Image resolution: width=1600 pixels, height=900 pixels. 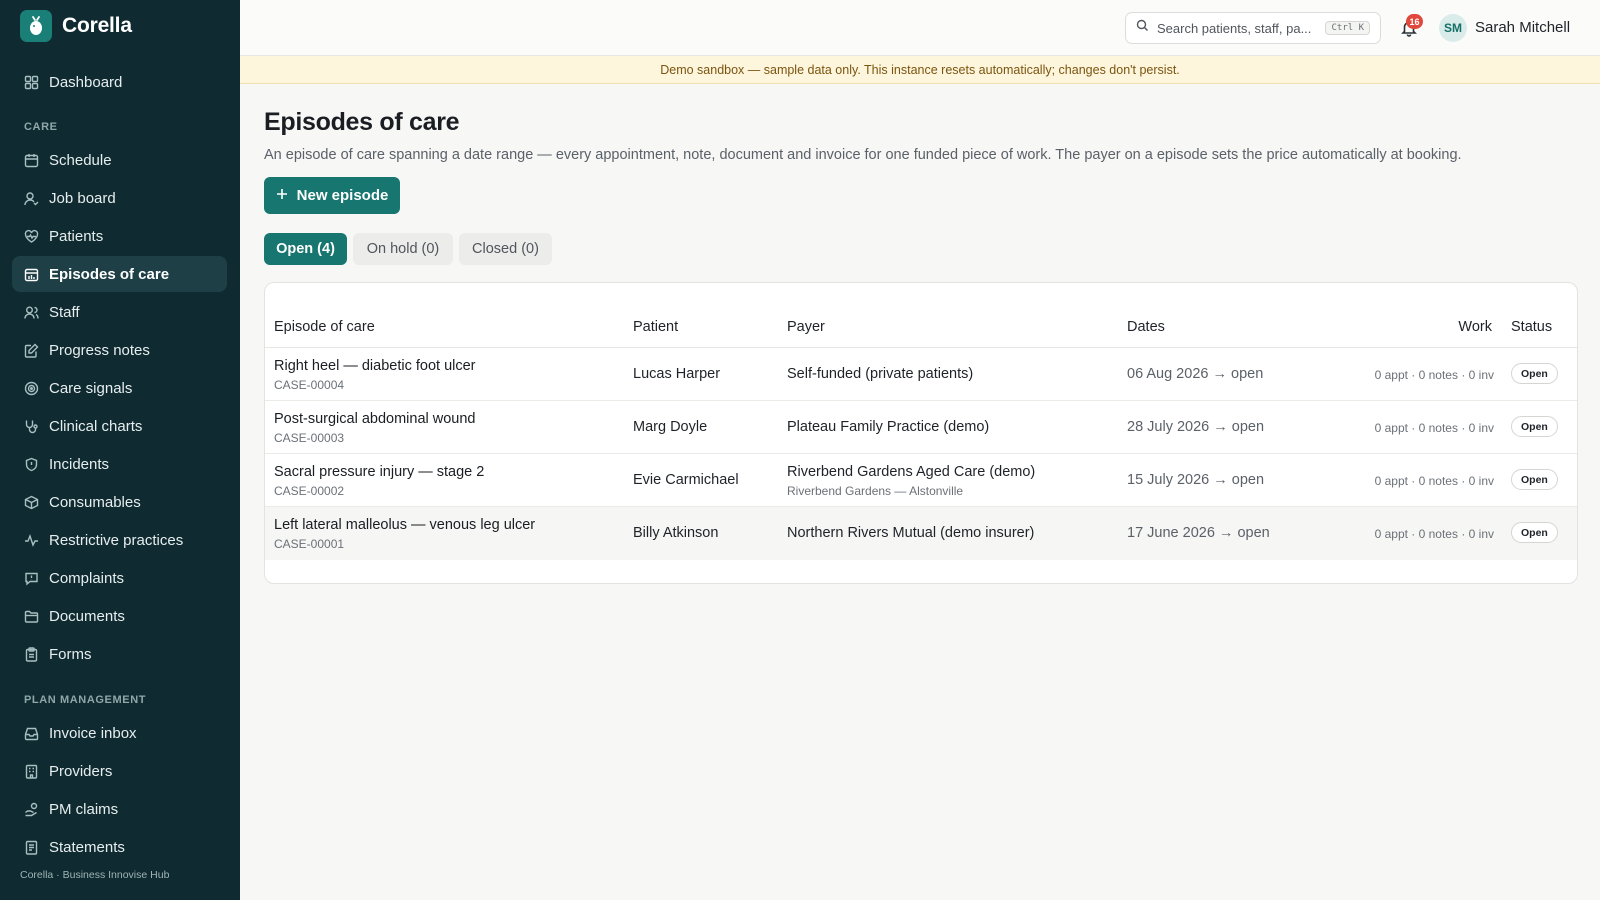 I want to click on sidebar-item-schedule: Schedule, so click(x=119, y=160).